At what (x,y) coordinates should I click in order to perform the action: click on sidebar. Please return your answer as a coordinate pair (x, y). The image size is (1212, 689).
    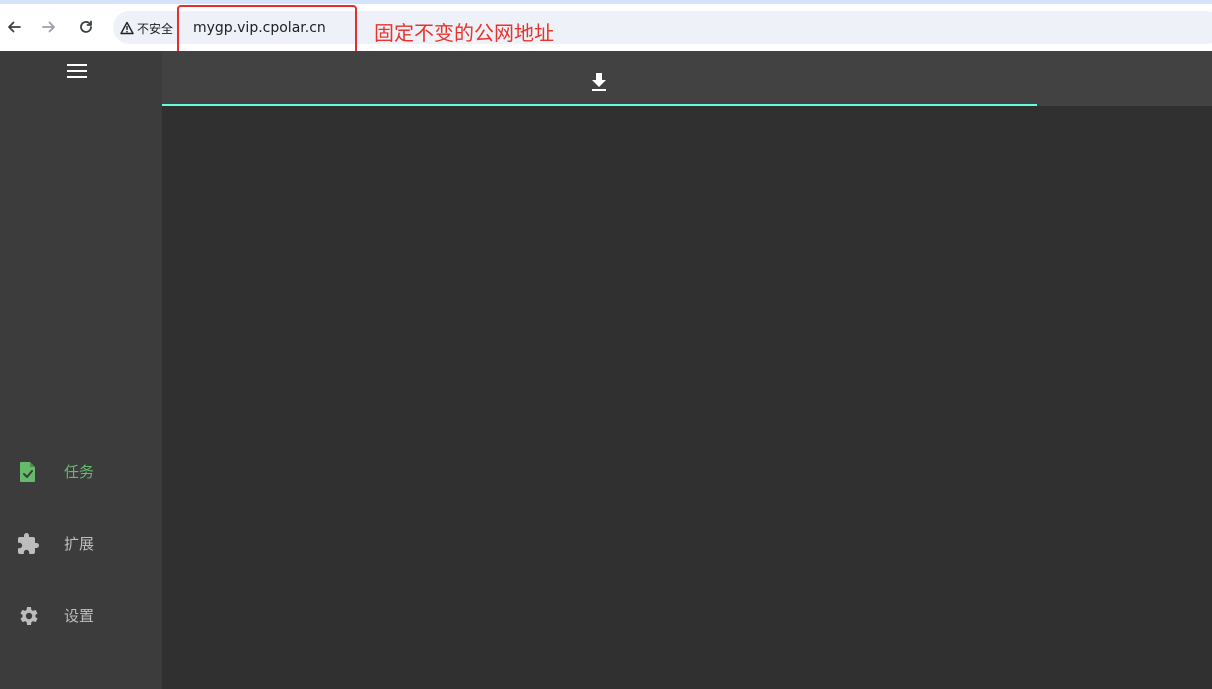
    Looking at the image, I should click on (81, 370).